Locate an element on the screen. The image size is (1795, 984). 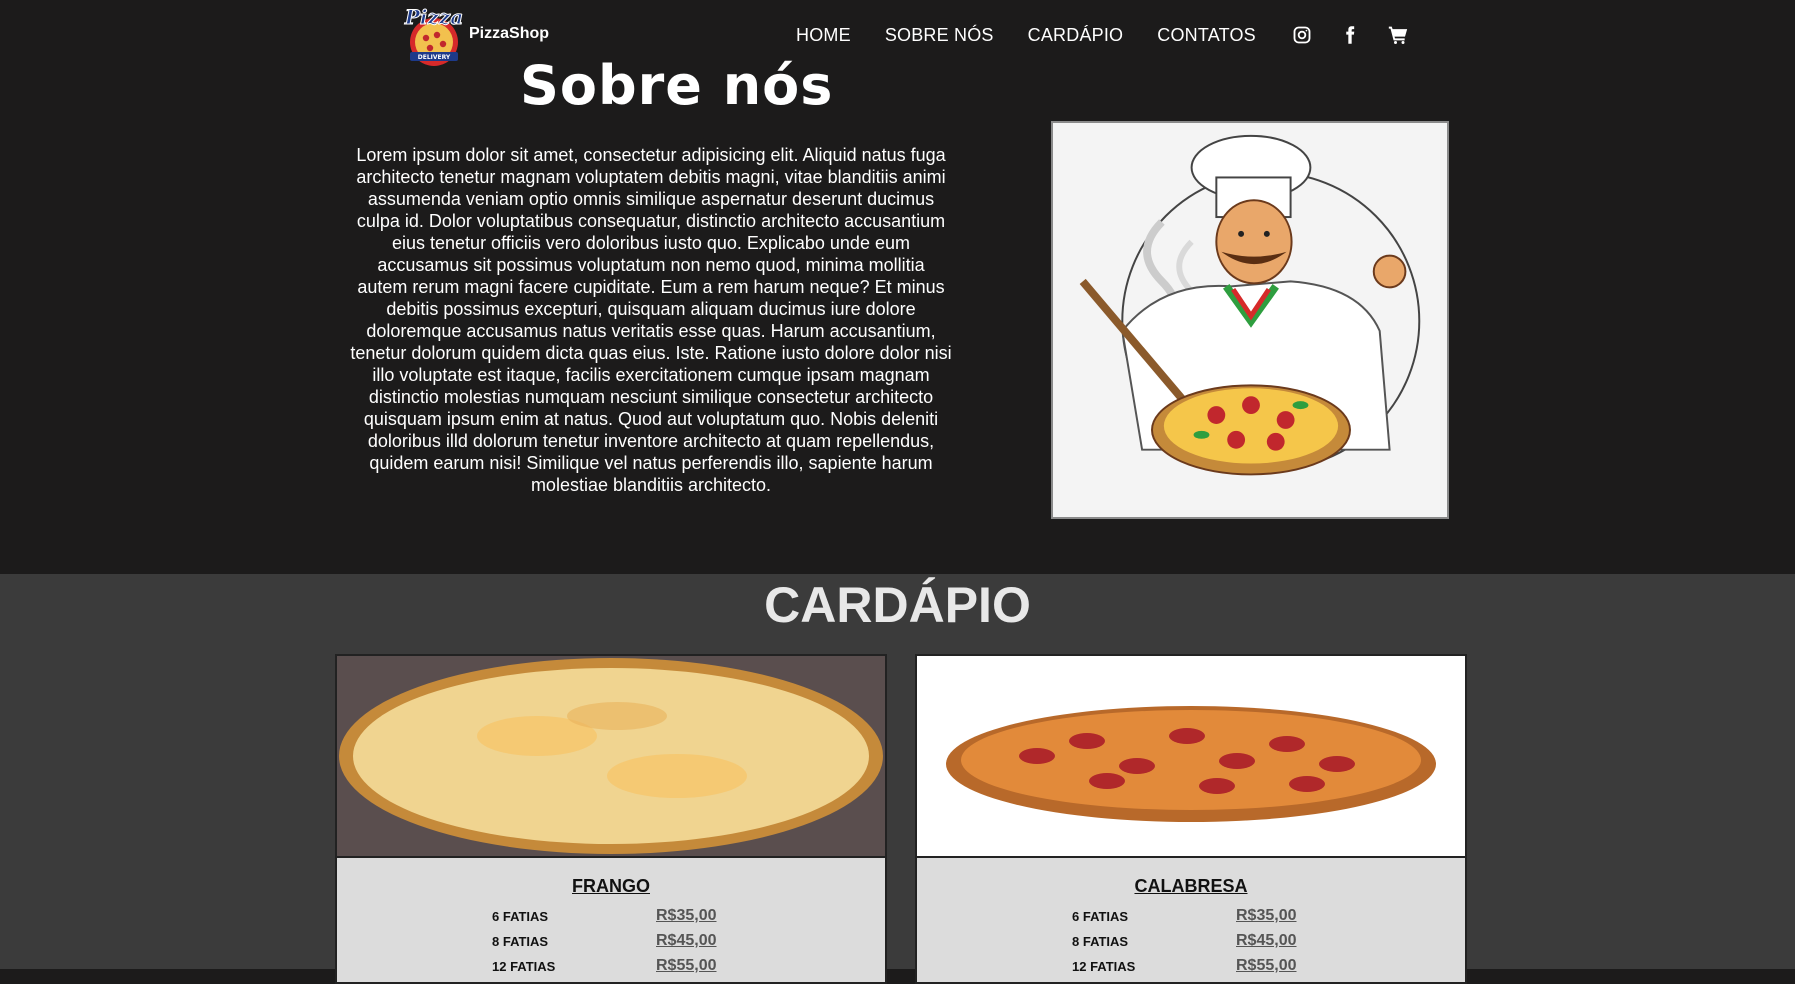
svg-text: DELIVERY is located at coordinates (434, 57).